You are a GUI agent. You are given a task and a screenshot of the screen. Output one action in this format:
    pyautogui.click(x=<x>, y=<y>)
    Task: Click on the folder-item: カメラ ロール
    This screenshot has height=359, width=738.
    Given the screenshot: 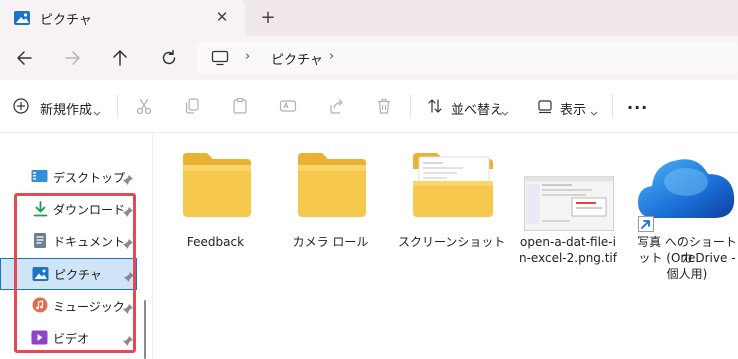 What is the action you would take?
    pyautogui.click(x=338, y=206)
    